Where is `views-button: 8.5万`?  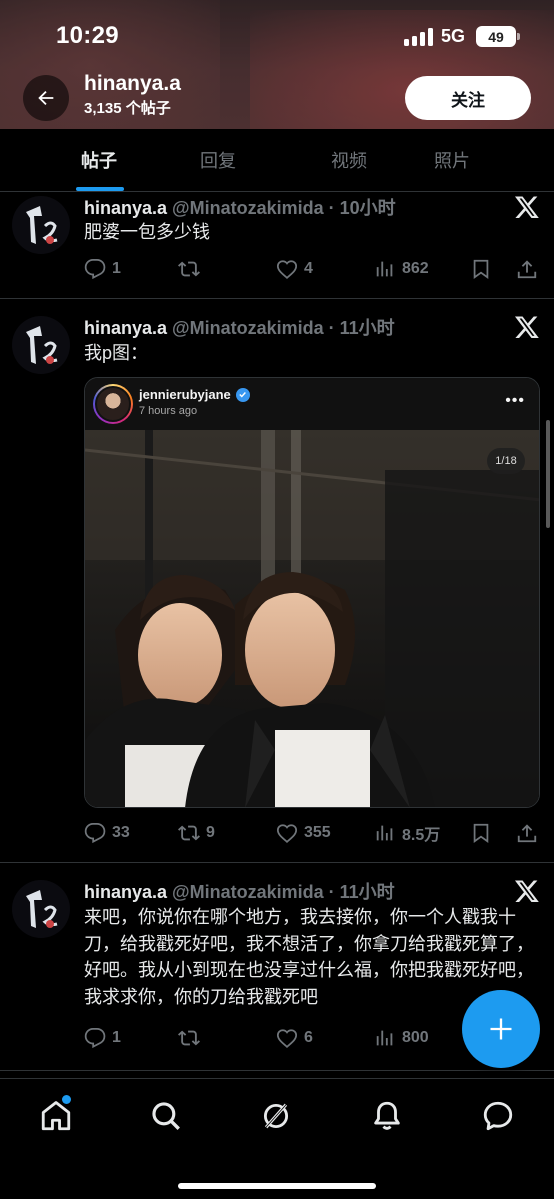
views-button: 8.5万 is located at coordinates (407, 833).